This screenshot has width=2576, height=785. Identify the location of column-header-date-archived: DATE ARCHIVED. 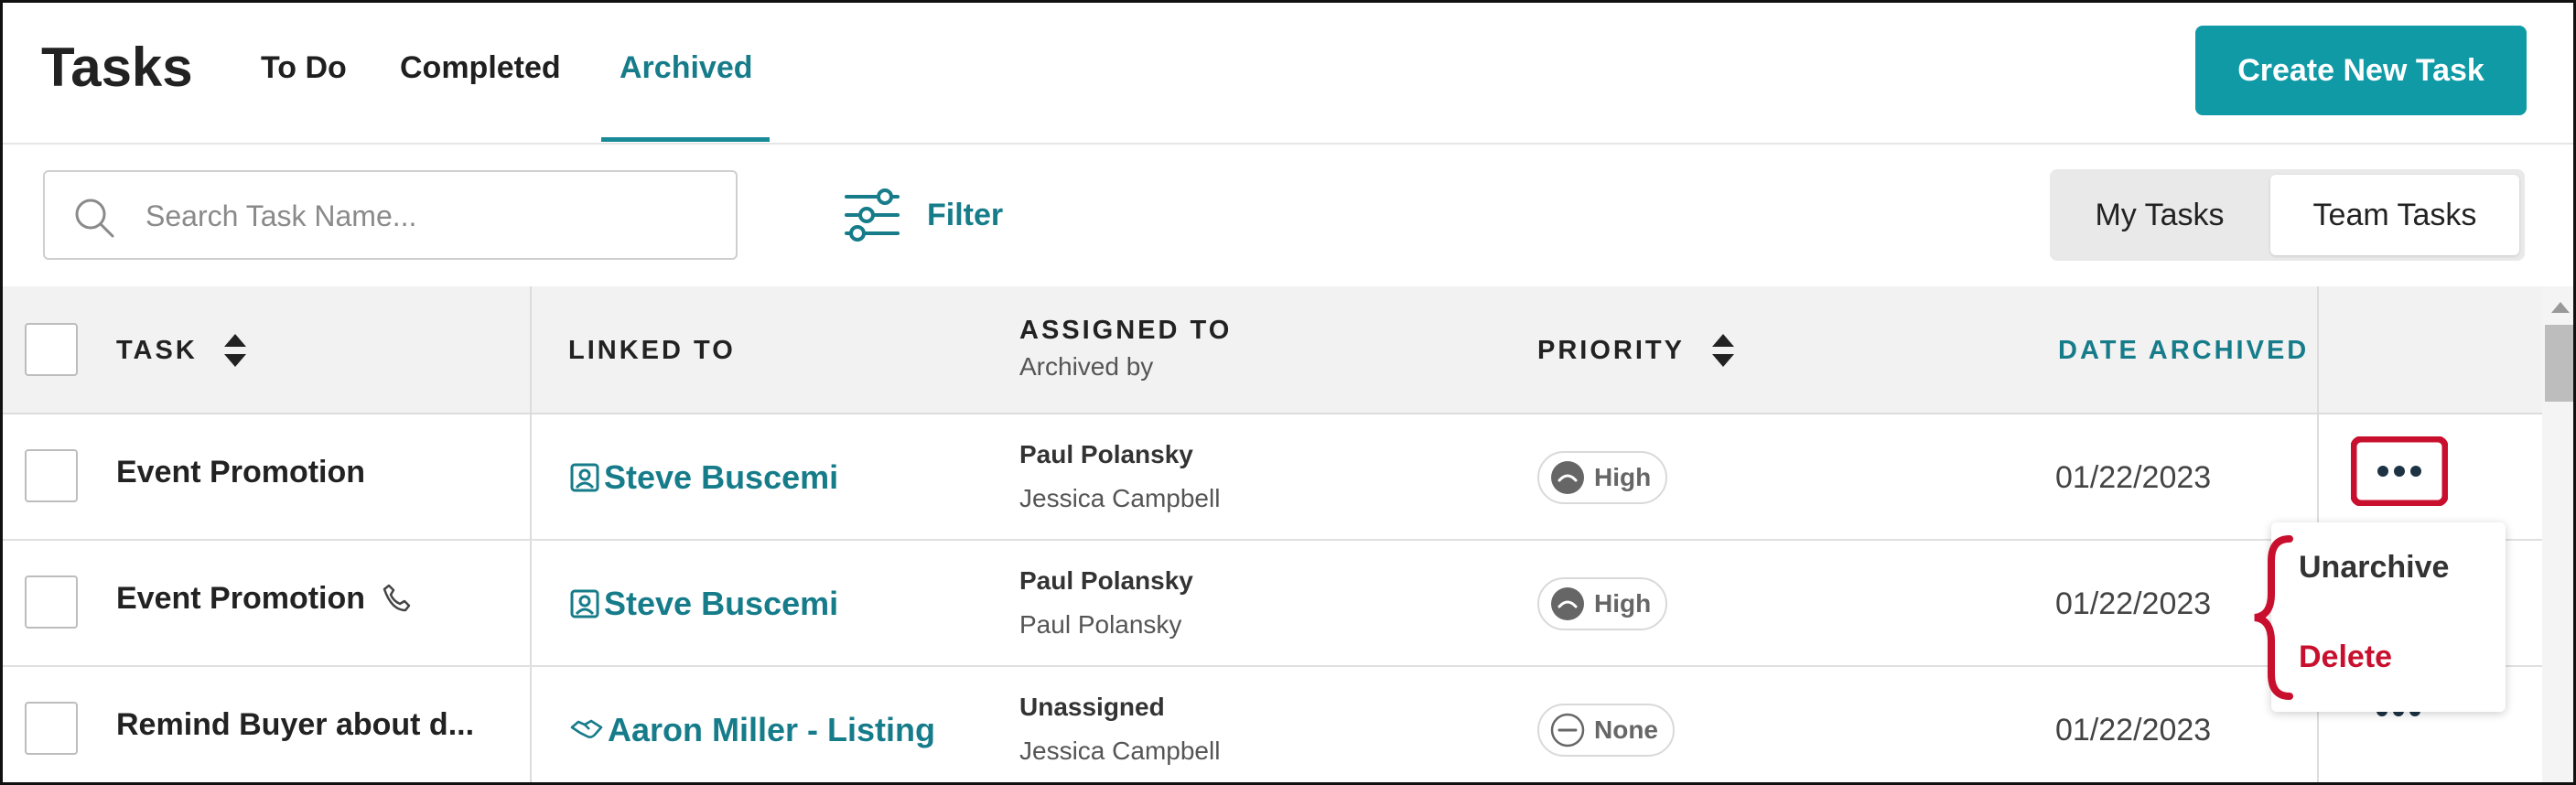
(2183, 351).